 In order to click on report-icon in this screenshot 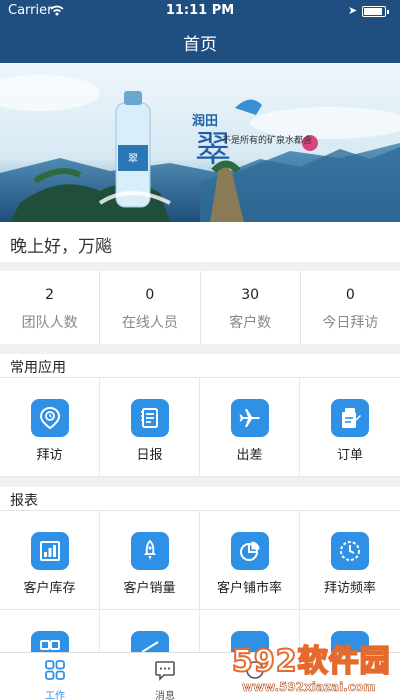, I will do `click(150, 418)`.